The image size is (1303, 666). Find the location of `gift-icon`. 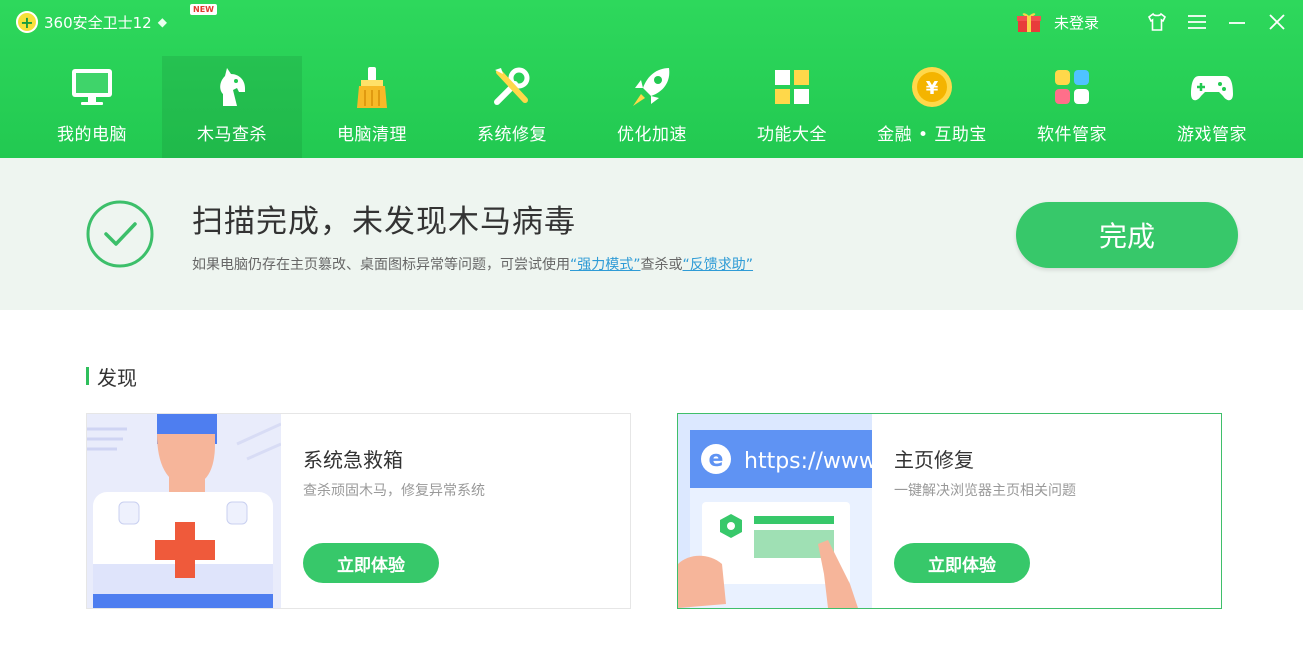

gift-icon is located at coordinates (1029, 22).